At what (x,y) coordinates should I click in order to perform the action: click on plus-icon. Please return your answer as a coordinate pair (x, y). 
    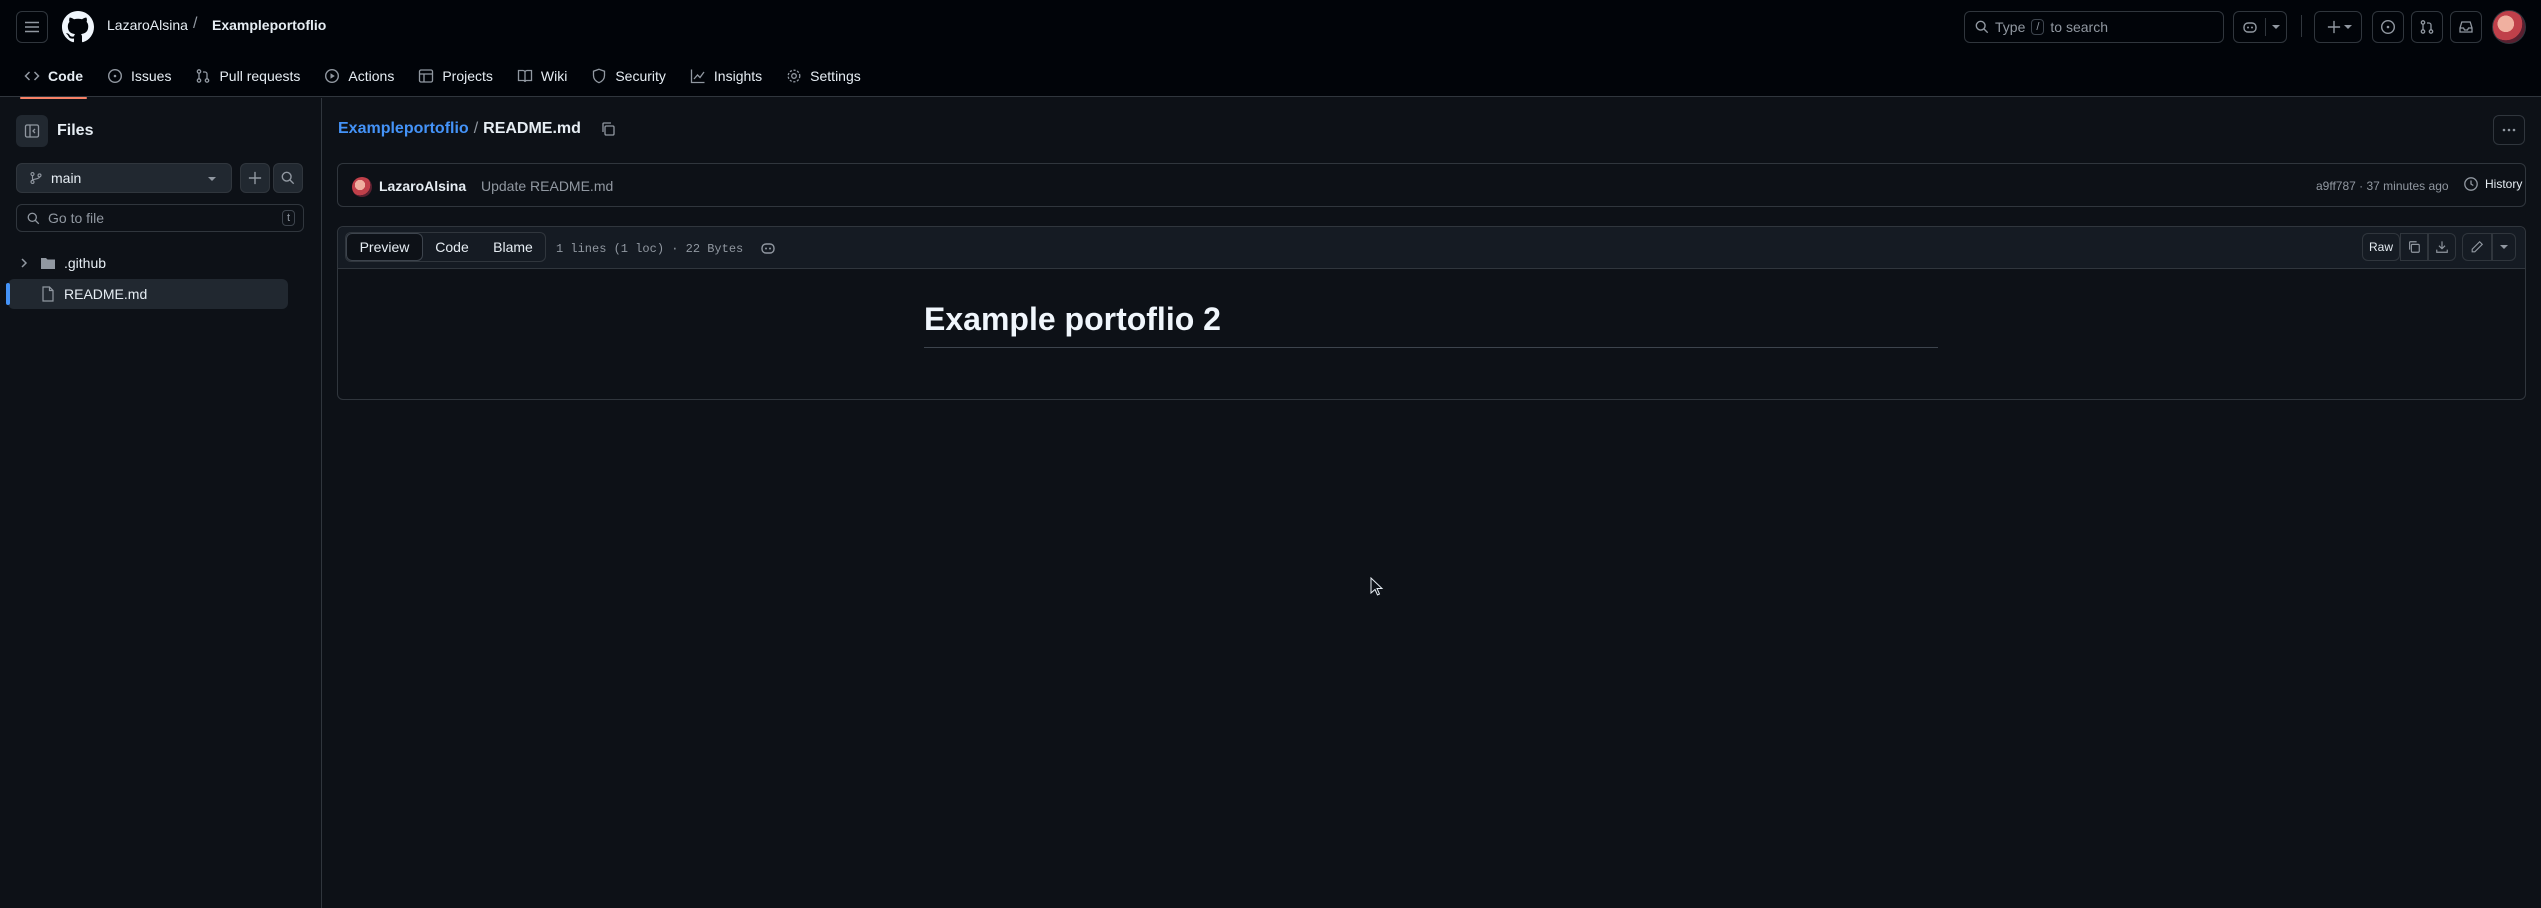
    Looking at the image, I should click on (255, 178).